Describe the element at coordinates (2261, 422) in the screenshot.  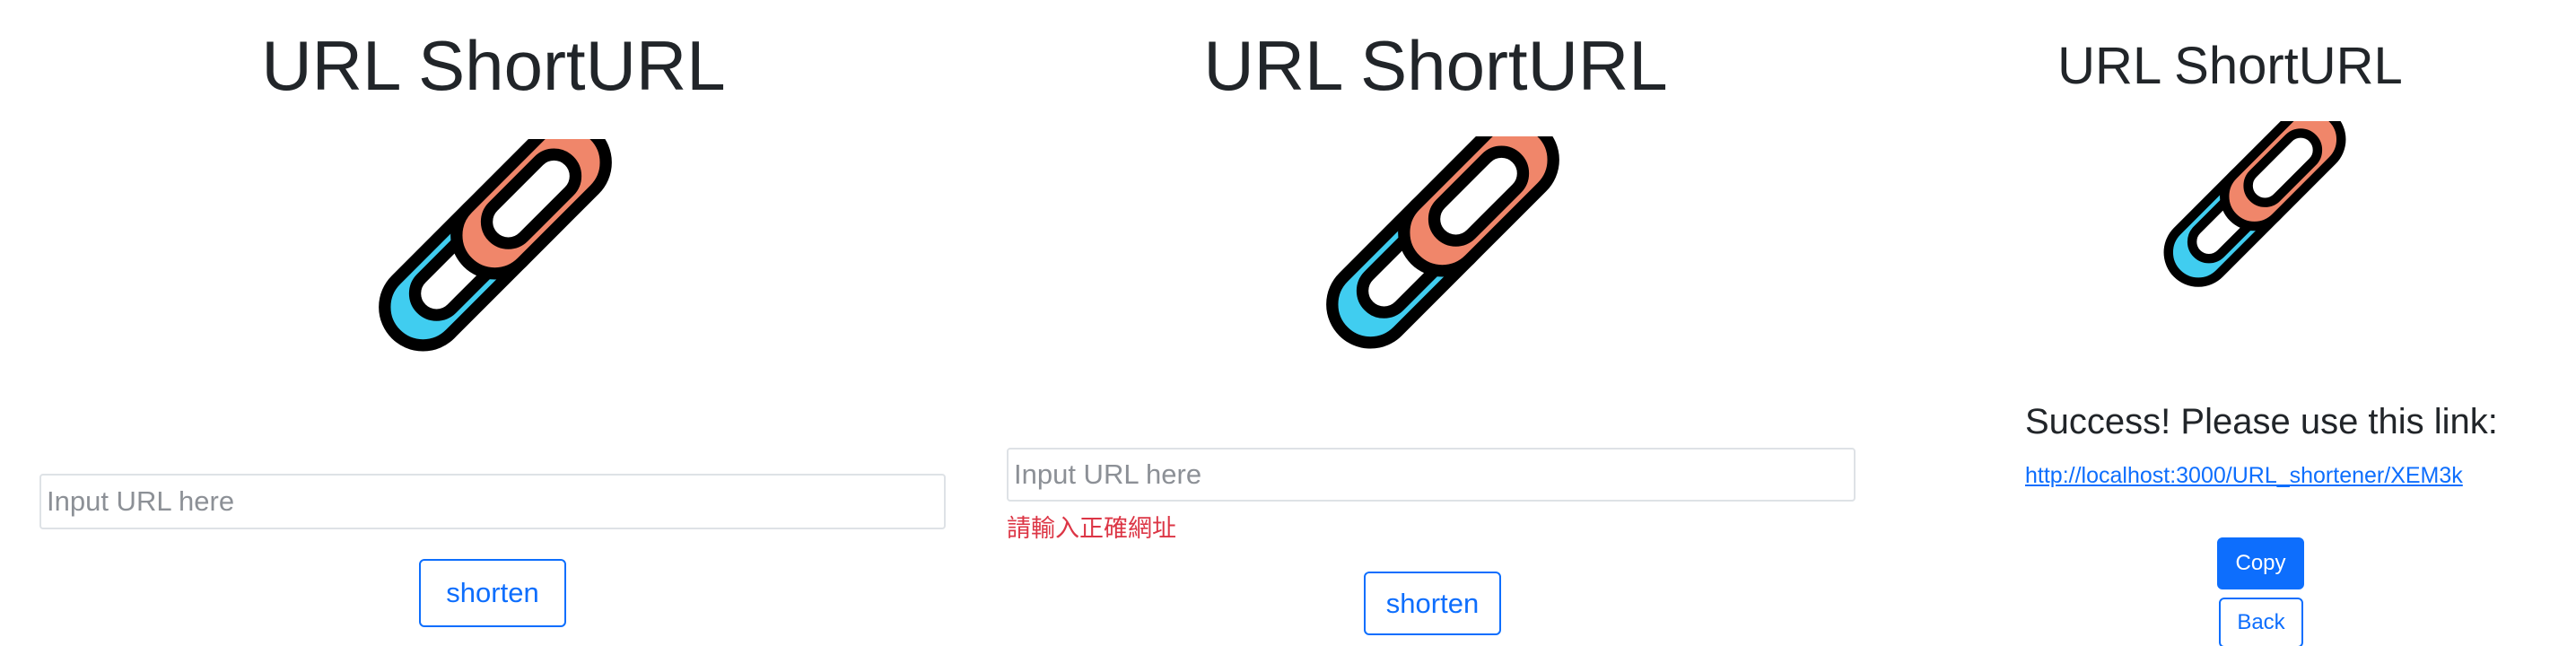
I see `success-message: Success! Please use this link:` at that location.